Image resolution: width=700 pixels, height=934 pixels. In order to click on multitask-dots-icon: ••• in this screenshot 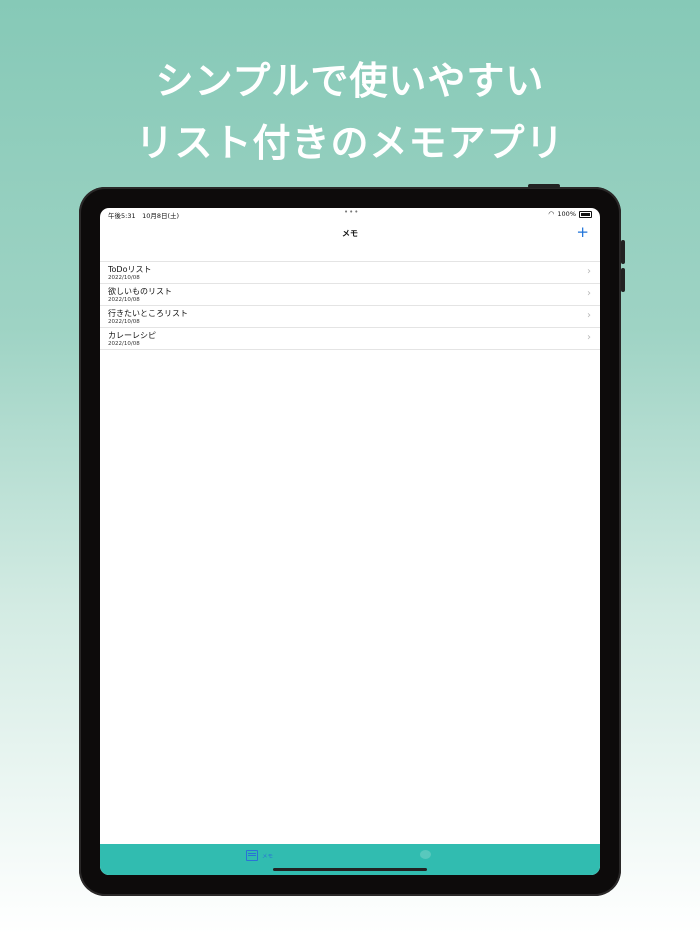, I will do `click(351, 212)`.